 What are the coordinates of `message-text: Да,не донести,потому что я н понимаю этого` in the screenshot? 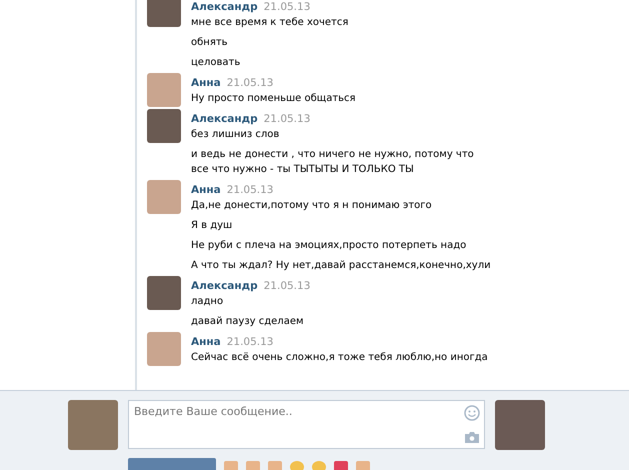 It's located at (312, 206).